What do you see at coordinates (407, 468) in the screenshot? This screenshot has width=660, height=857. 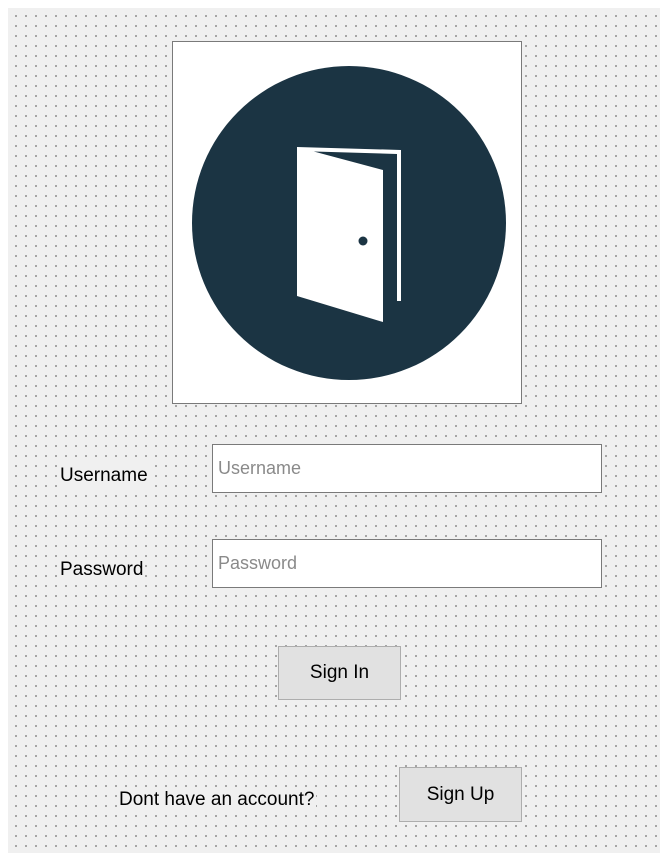 I see `username-input` at bounding box center [407, 468].